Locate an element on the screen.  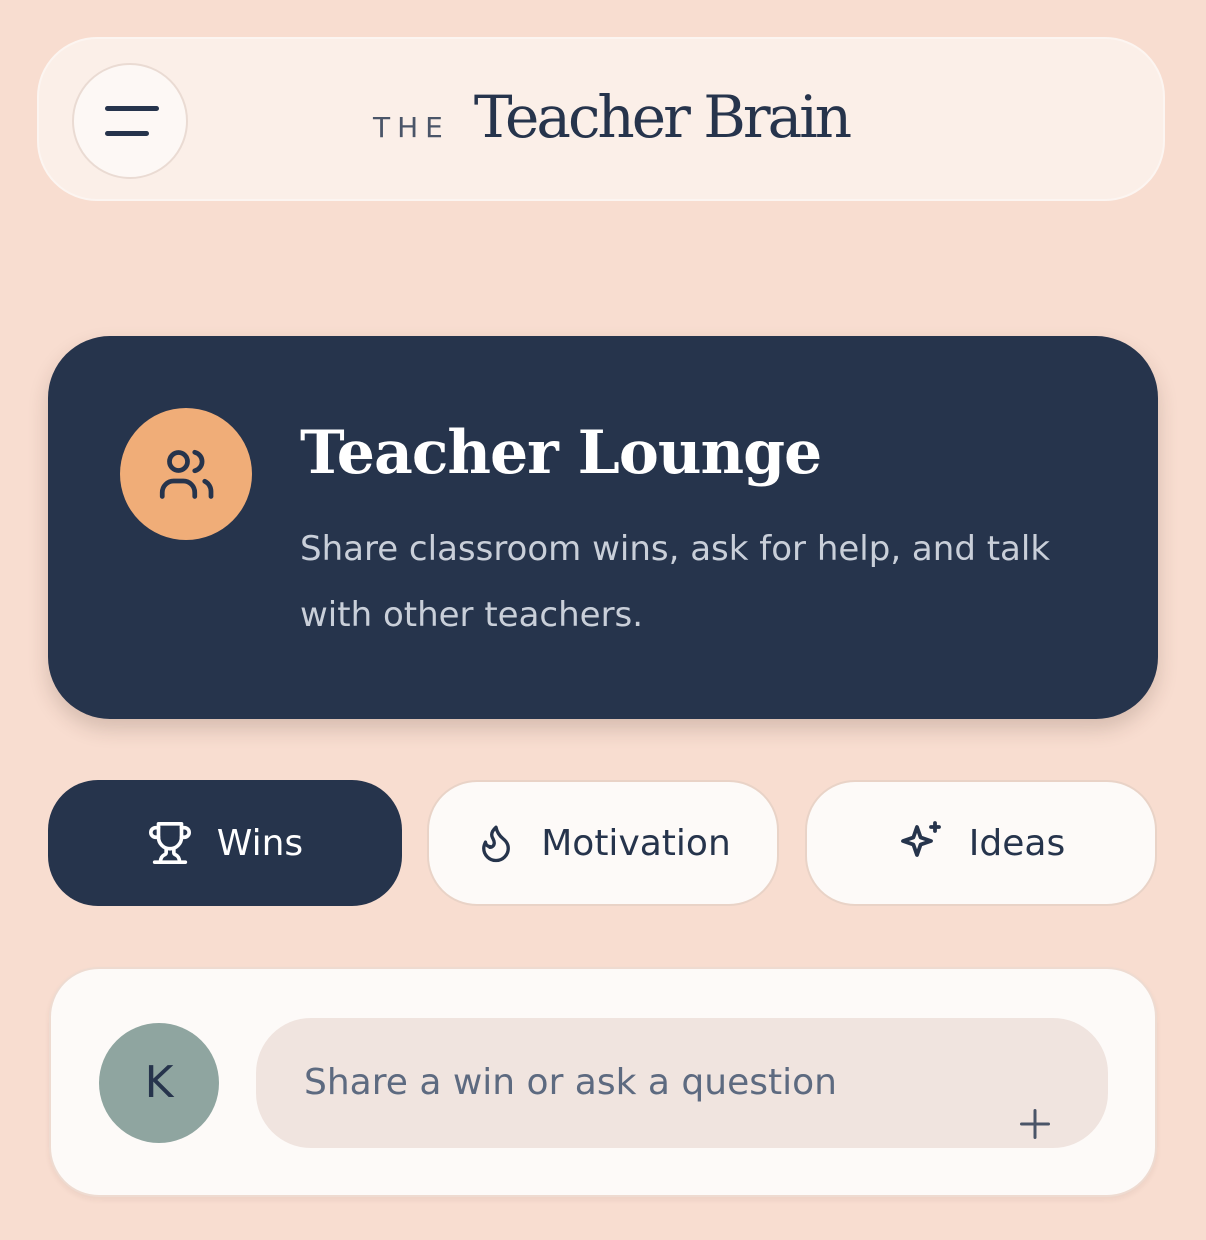
filter-ideas-label: Ideas is located at coordinates (1017, 843).